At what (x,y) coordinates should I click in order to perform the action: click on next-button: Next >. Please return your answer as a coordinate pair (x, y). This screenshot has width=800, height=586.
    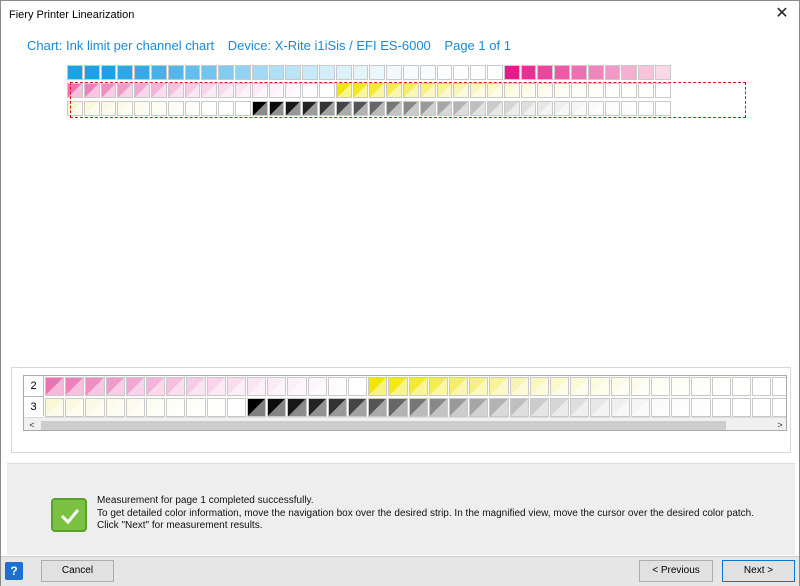
    Looking at the image, I should click on (758, 571).